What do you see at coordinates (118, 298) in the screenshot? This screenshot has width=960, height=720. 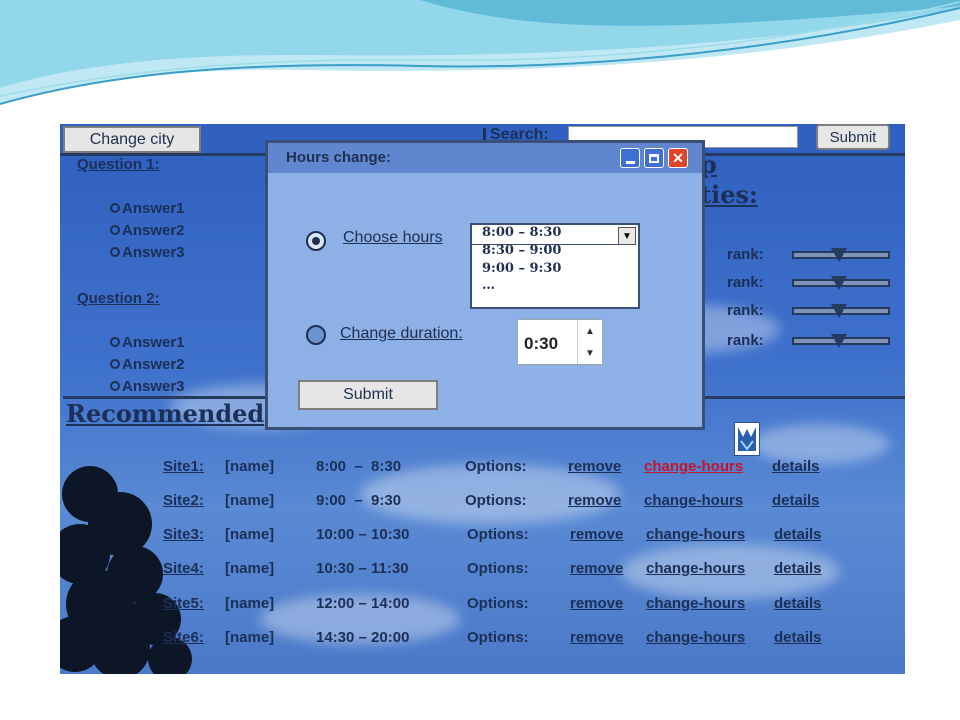 I see `question-2-label: Question 2:` at bounding box center [118, 298].